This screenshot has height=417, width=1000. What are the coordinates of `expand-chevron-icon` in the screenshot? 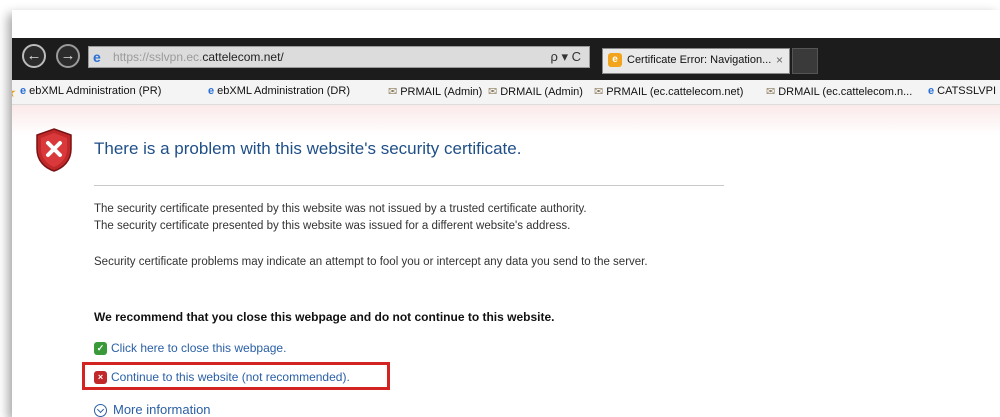 It's located at (100, 410).